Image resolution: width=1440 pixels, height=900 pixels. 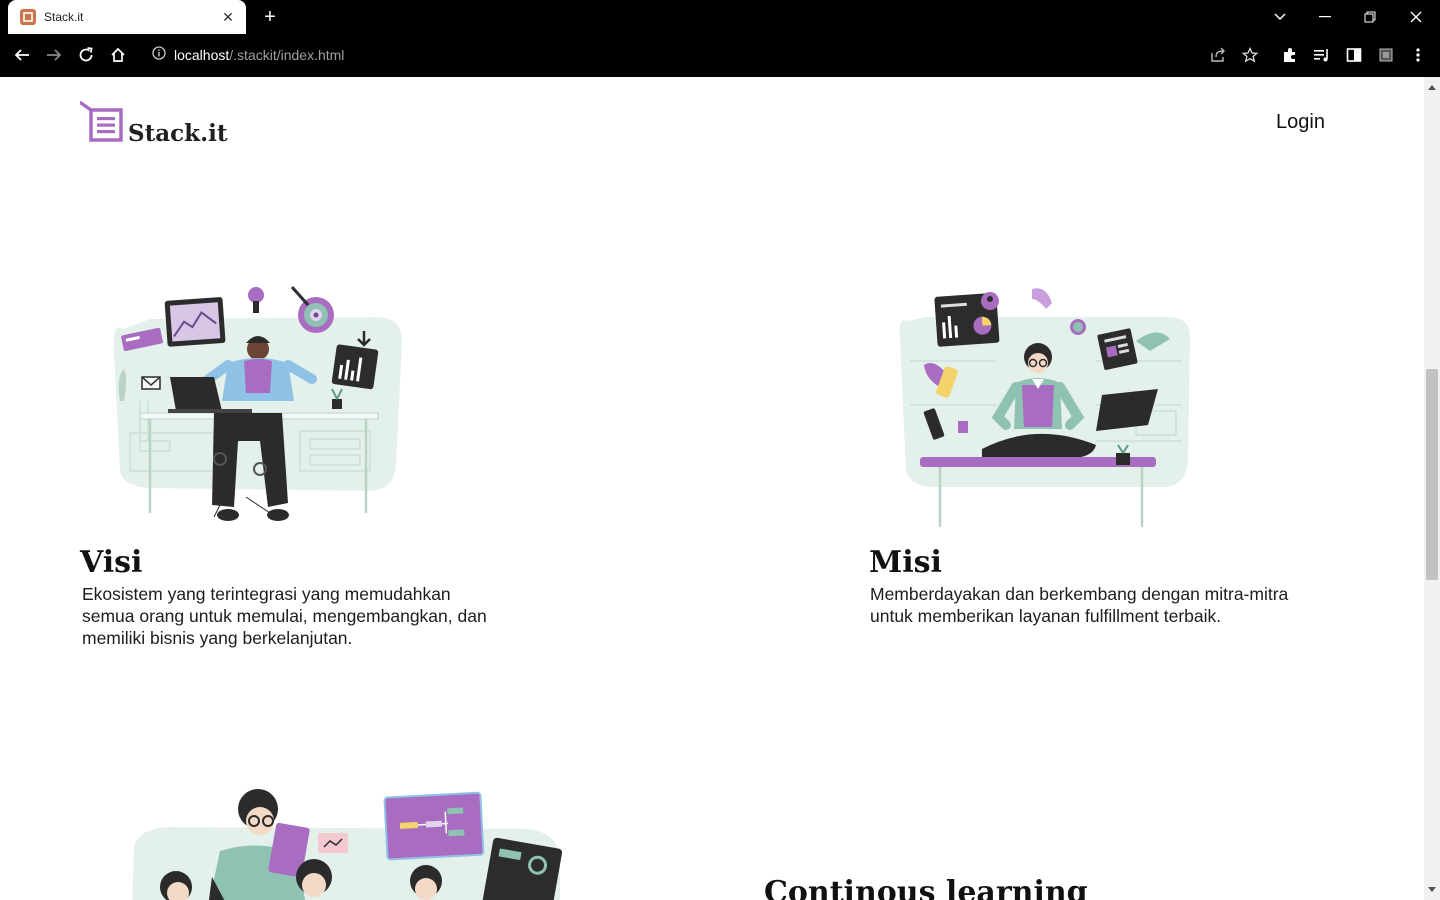 What do you see at coordinates (287, 55) in the screenshot?
I see `url-path: /.stackit/index.html` at bounding box center [287, 55].